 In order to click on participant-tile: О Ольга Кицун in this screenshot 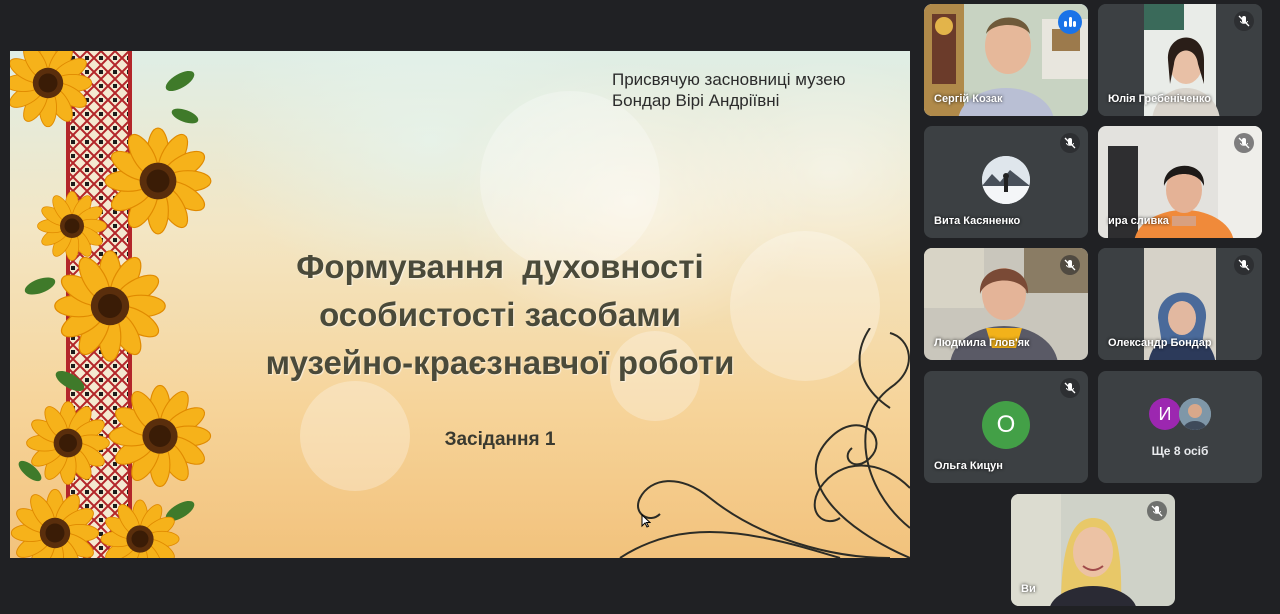, I will do `click(1006, 427)`.